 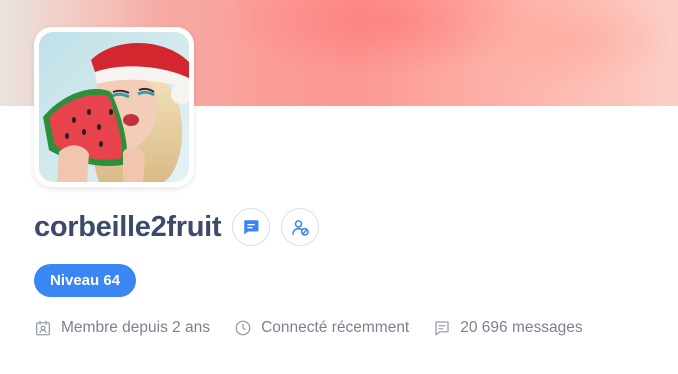 I want to click on stat-last-seen: Connecté récemment, so click(x=321, y=328).